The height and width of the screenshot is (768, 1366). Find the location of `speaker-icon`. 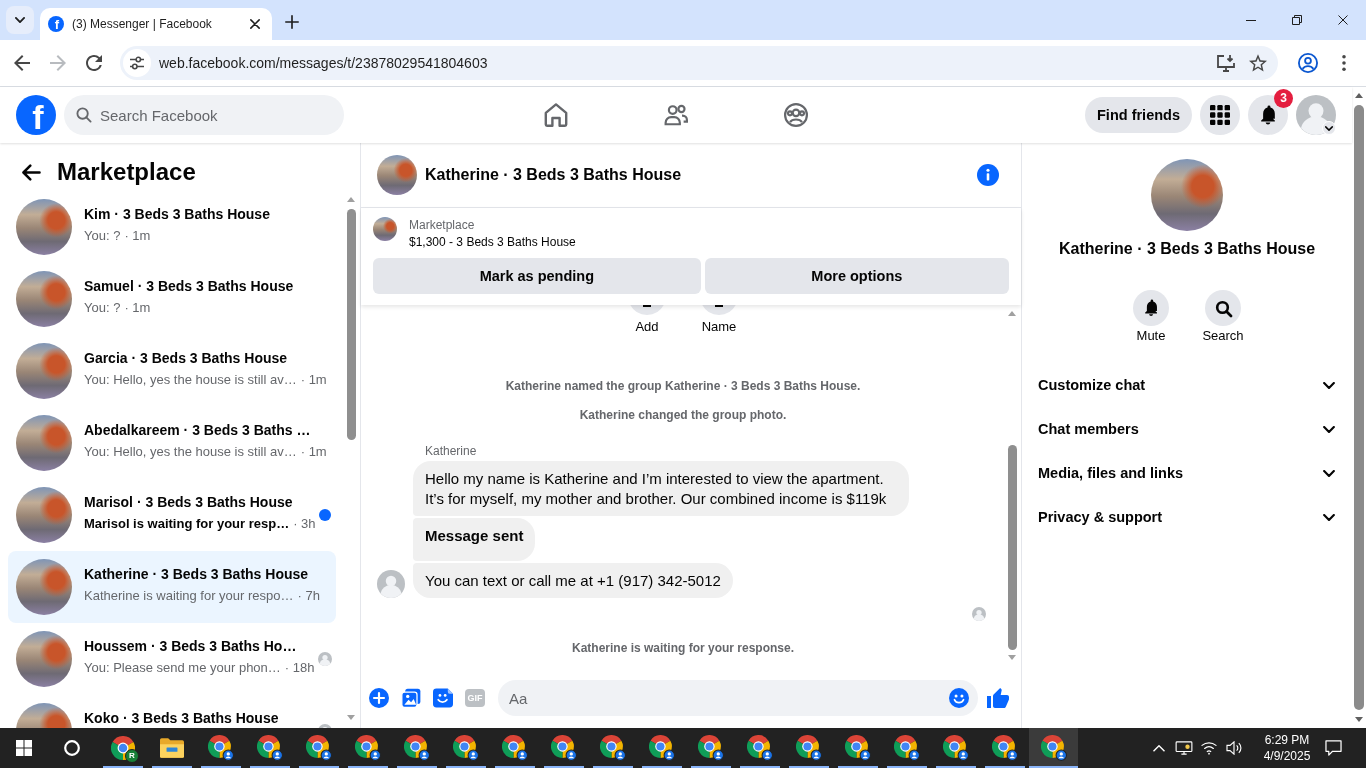

speaker-icon is located at coordinates (1233, 748).